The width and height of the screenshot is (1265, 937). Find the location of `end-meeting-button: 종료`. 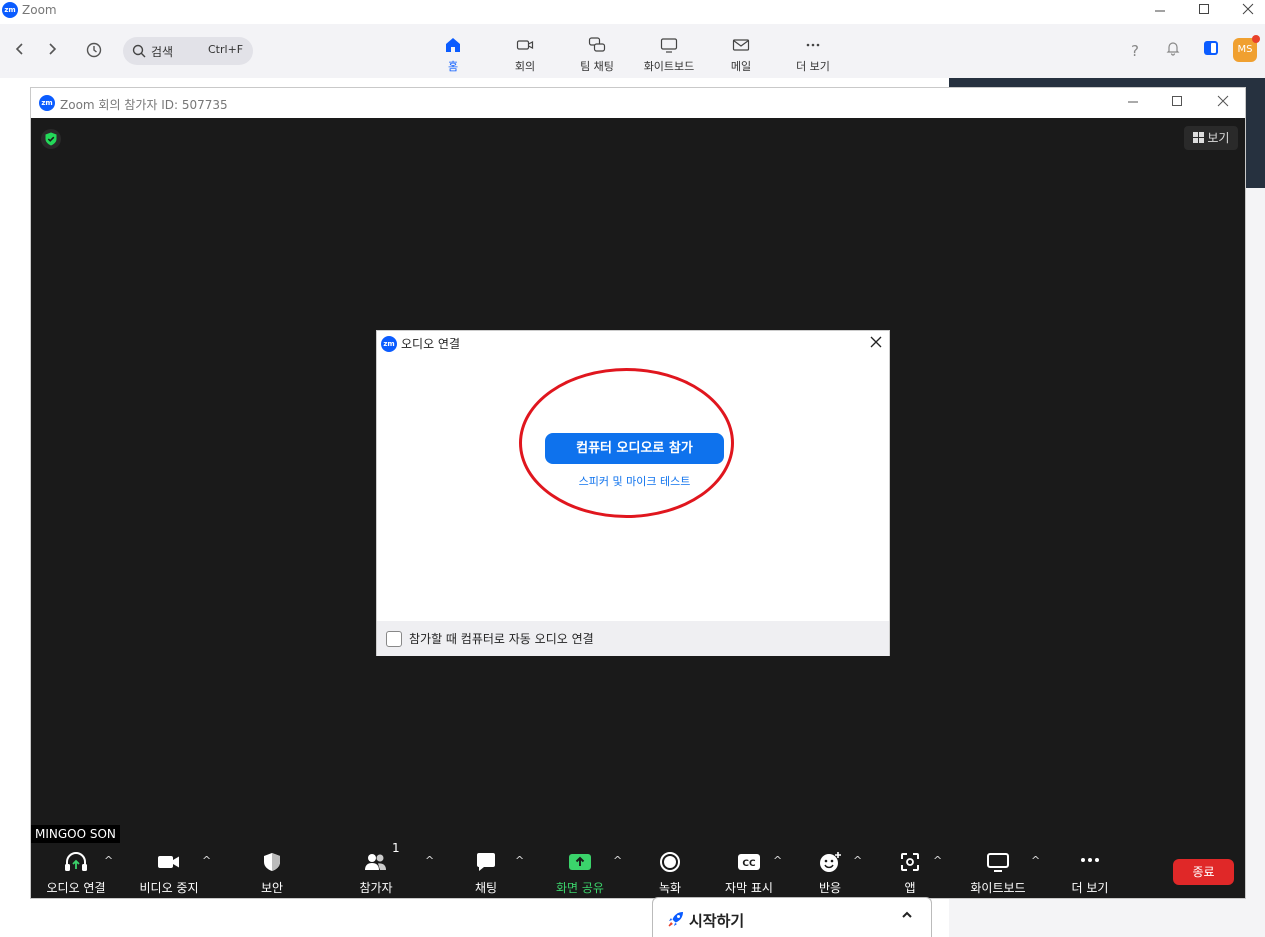

end-meeting-button: 종료 is located at coordinates (1203, 872).